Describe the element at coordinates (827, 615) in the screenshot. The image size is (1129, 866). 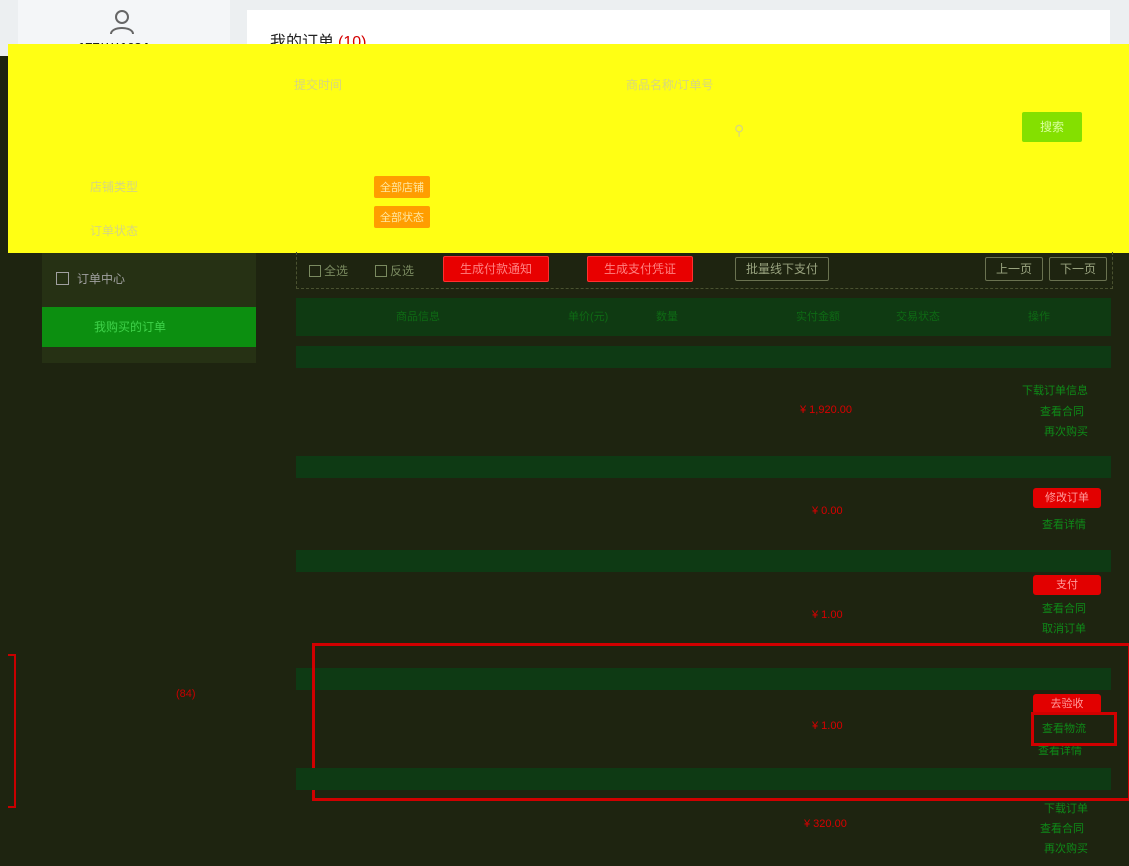
I see `order-price: ¥ 1.00` at that location.